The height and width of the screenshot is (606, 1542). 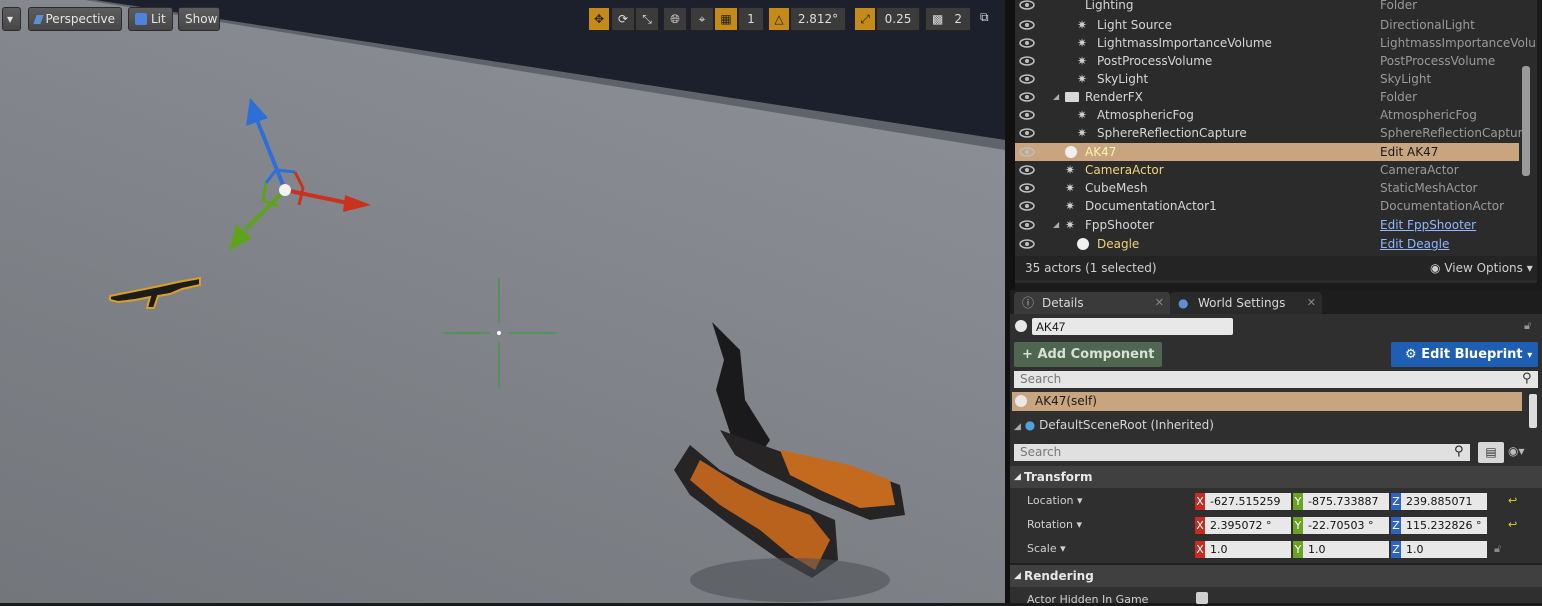 What do you see at coordinates (1267, 170) in the screenshot?
I see `outliner-row: ✷ CameraActor CameraActor` at bounding box center [1267, 170].